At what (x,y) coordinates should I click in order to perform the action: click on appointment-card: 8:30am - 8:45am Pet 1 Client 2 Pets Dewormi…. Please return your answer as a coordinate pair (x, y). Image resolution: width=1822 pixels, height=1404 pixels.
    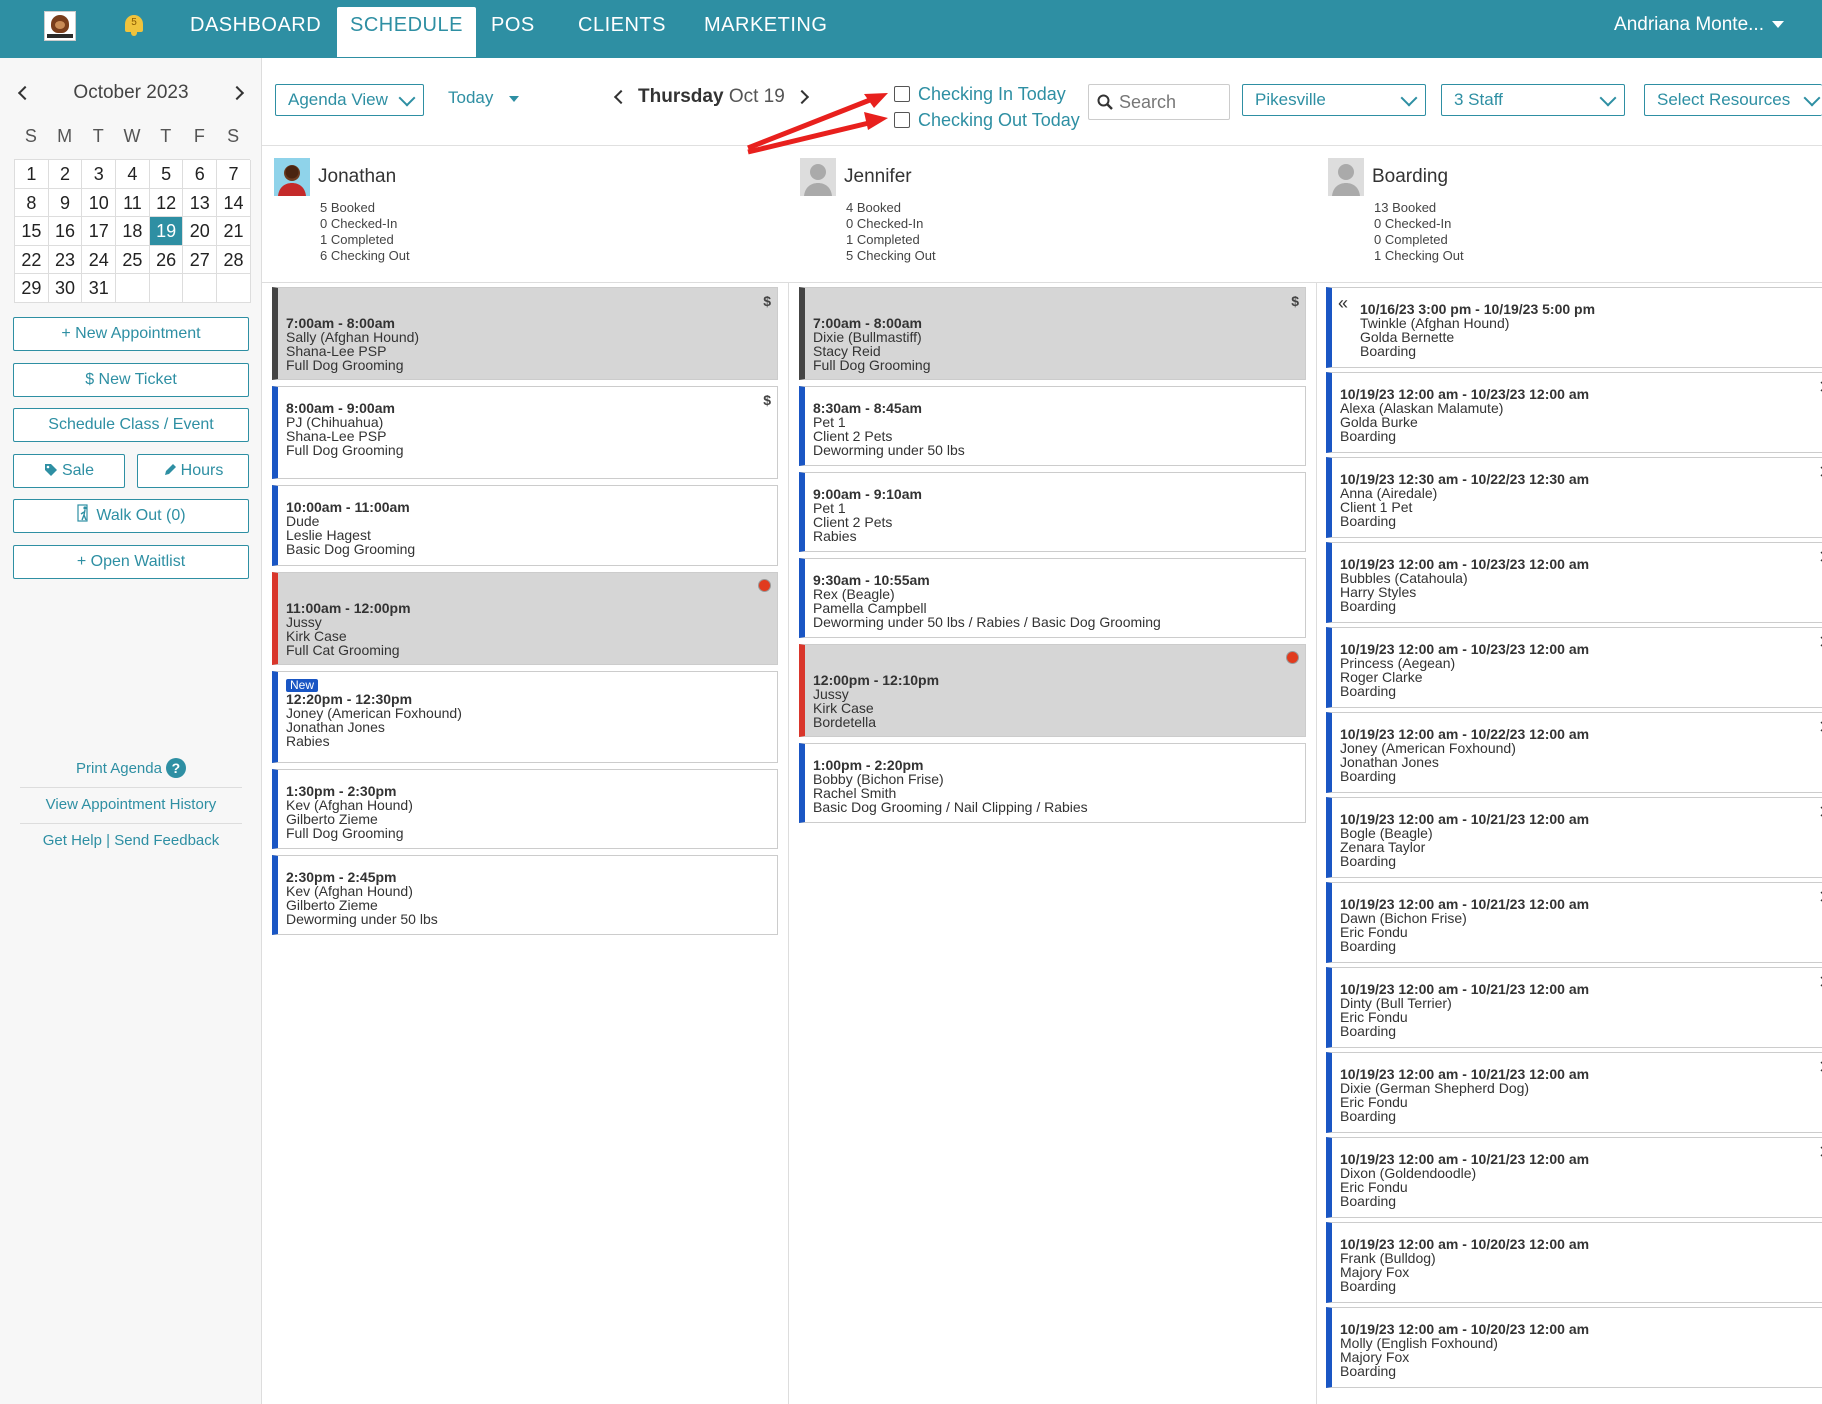
    Looking at the image, I should click on (1052, 426).